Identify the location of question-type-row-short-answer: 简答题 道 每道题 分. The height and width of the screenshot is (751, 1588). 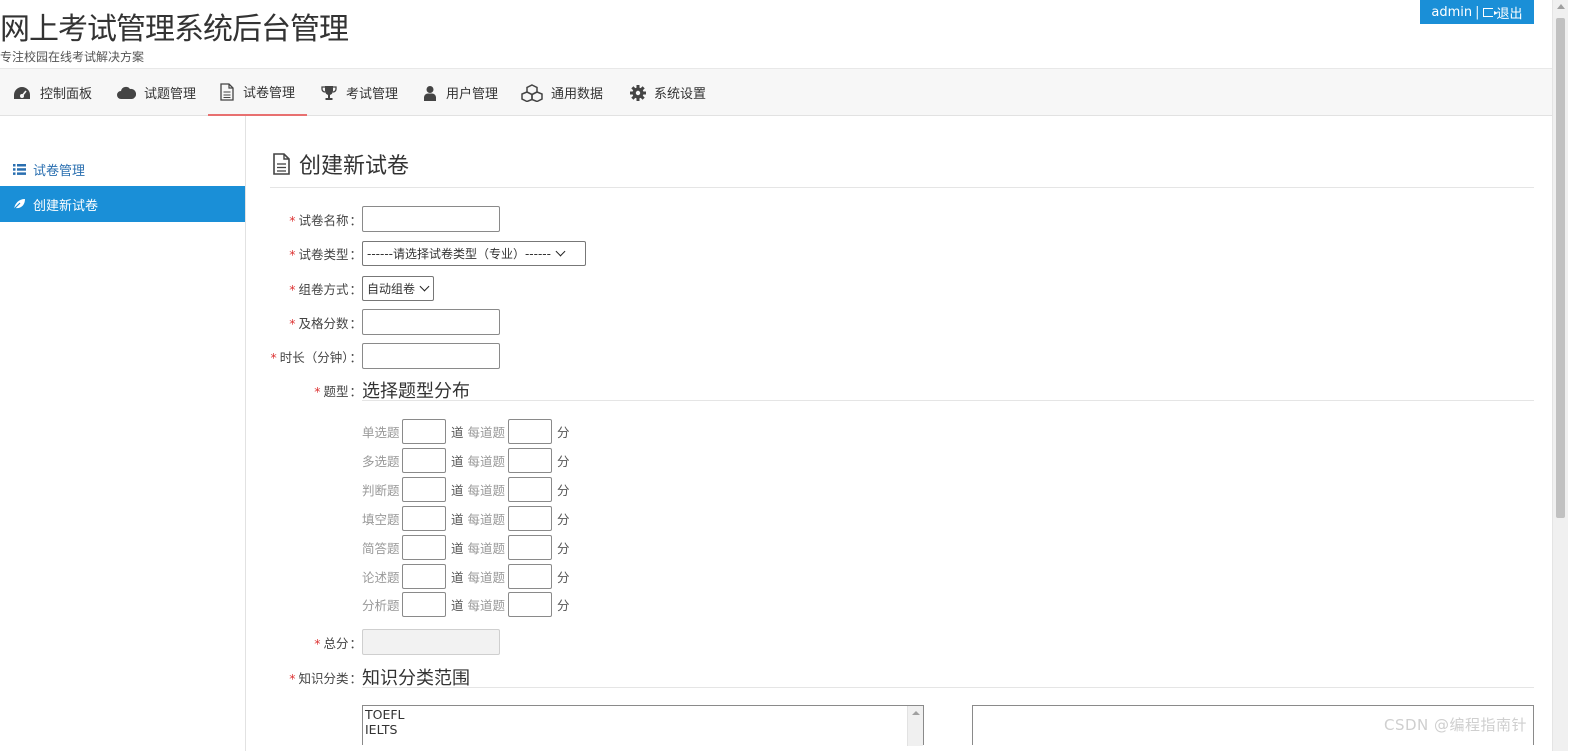
(468, 547).